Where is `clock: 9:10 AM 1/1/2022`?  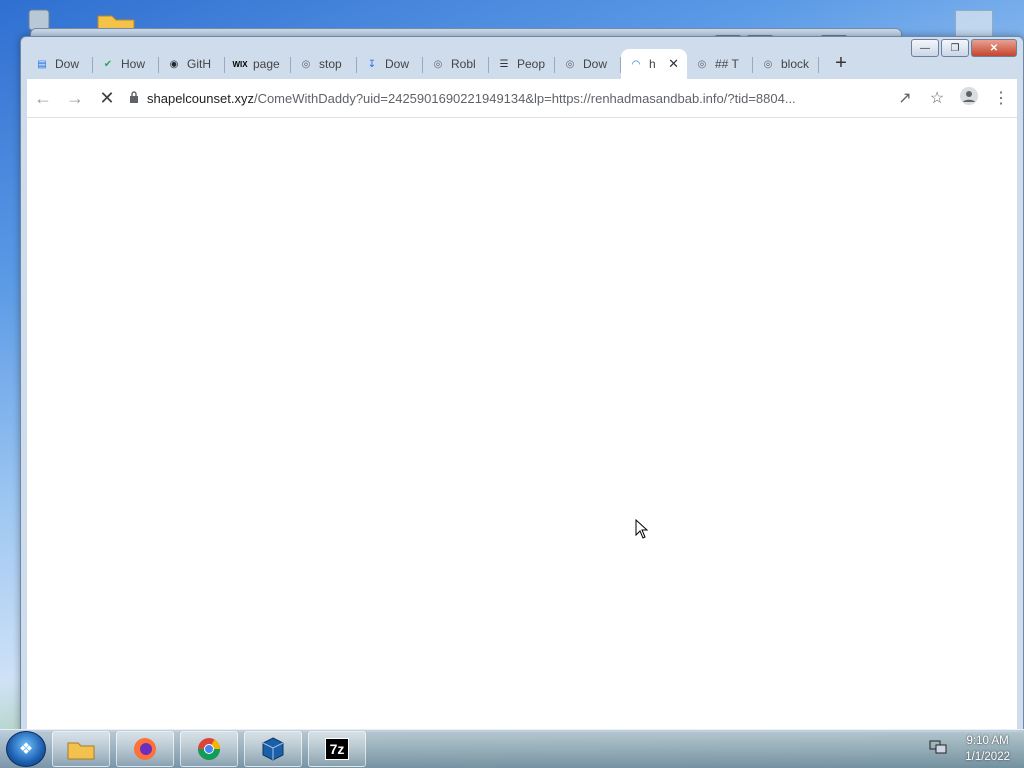
clock: 9:10 AM 1/1/2022 is located at coordinates (987, 749).